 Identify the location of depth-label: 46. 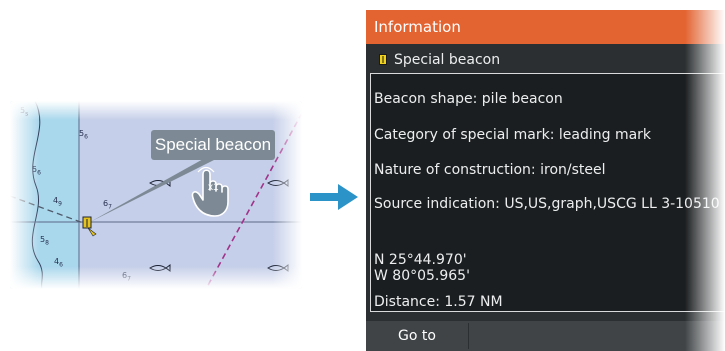
(58, 263).